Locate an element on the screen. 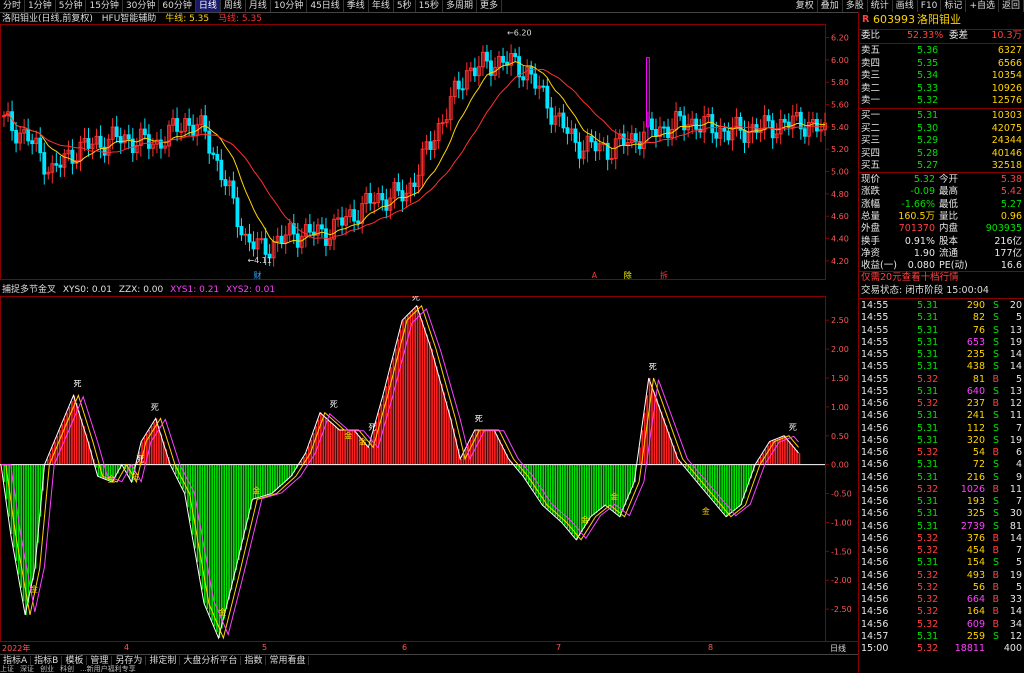 The width and height of the screenshot is (1024, 673). period-tab: 月线 is located at coordinates (258, 6).